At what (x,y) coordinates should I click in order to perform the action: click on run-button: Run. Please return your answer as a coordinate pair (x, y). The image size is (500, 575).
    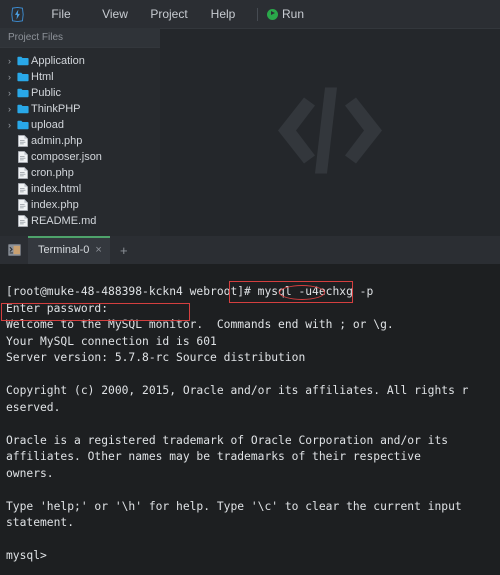
    Looking at the image, I should click on (285, 14).